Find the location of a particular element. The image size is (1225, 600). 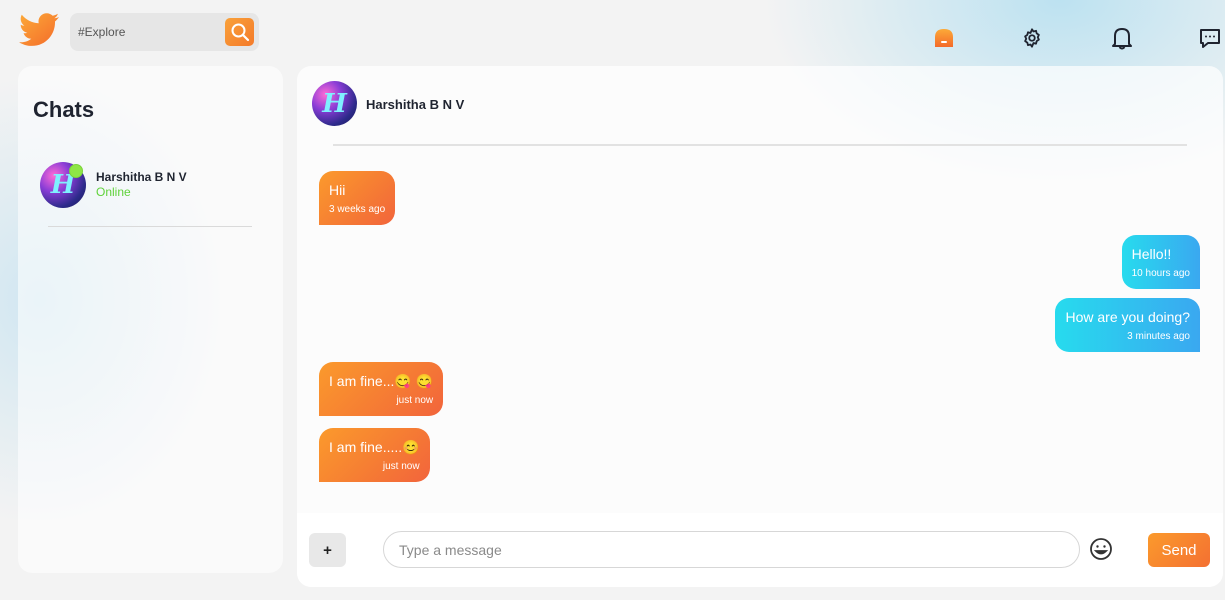

message-text: How are you doing? is located at coordinates (1127, 317).